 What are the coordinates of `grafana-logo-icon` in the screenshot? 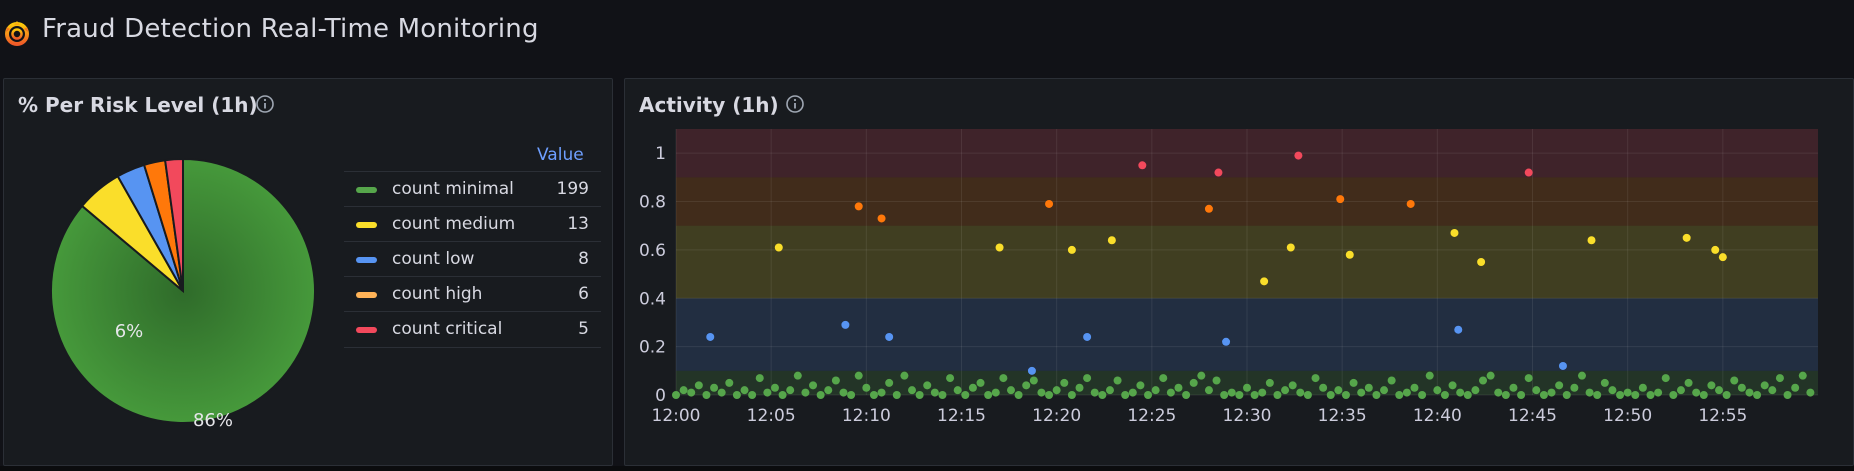 It's located at (17, 33).